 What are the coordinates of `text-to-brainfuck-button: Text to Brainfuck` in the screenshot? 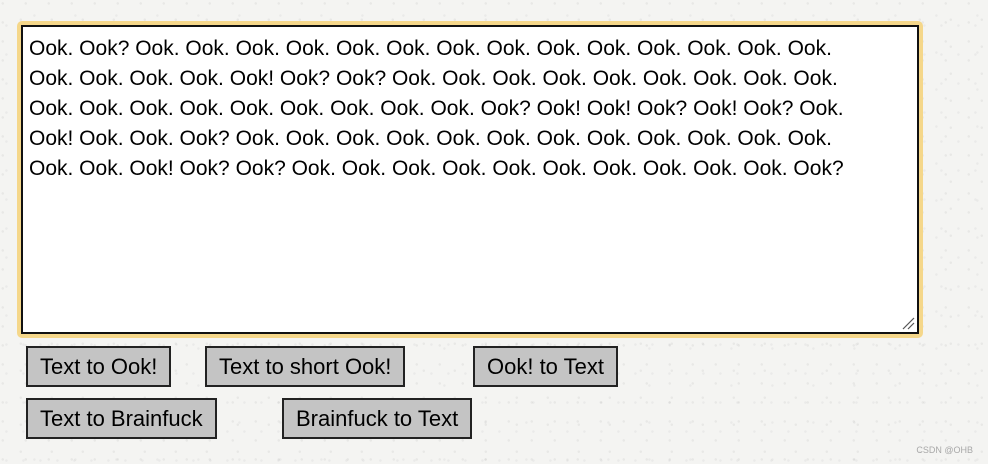 It's located at (121, 418).